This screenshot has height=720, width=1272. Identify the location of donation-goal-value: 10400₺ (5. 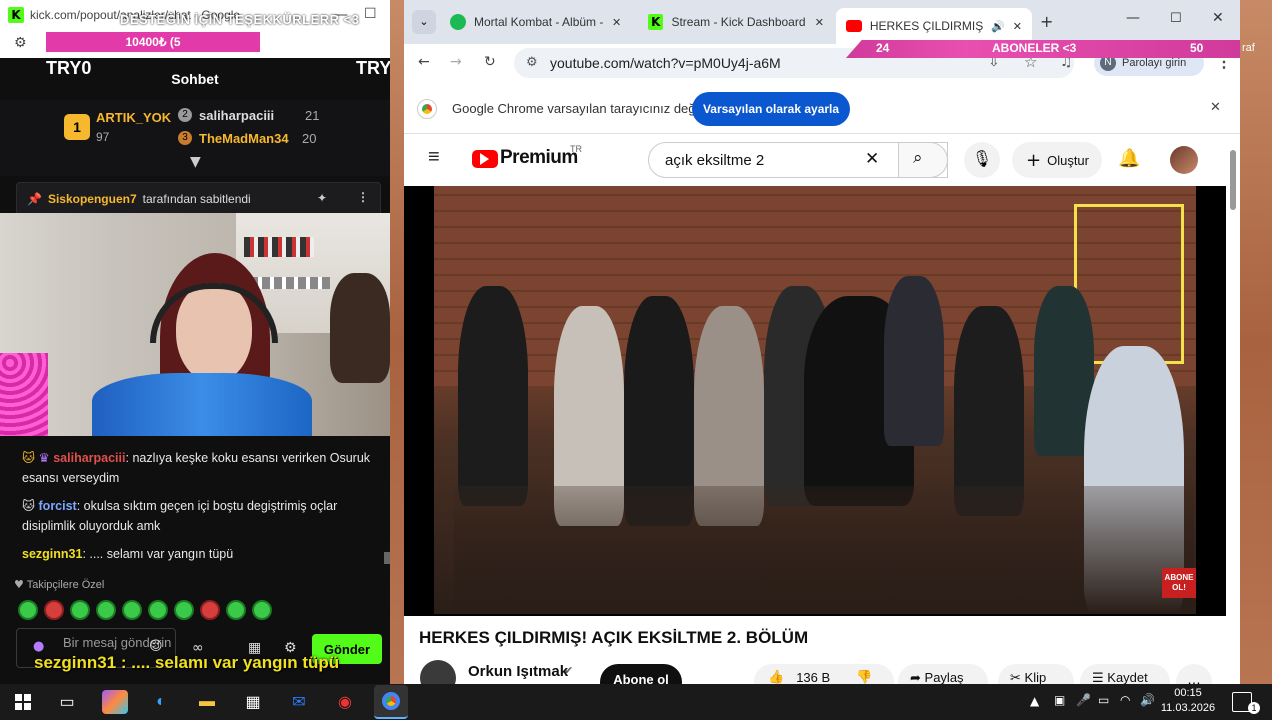
(153, 42).